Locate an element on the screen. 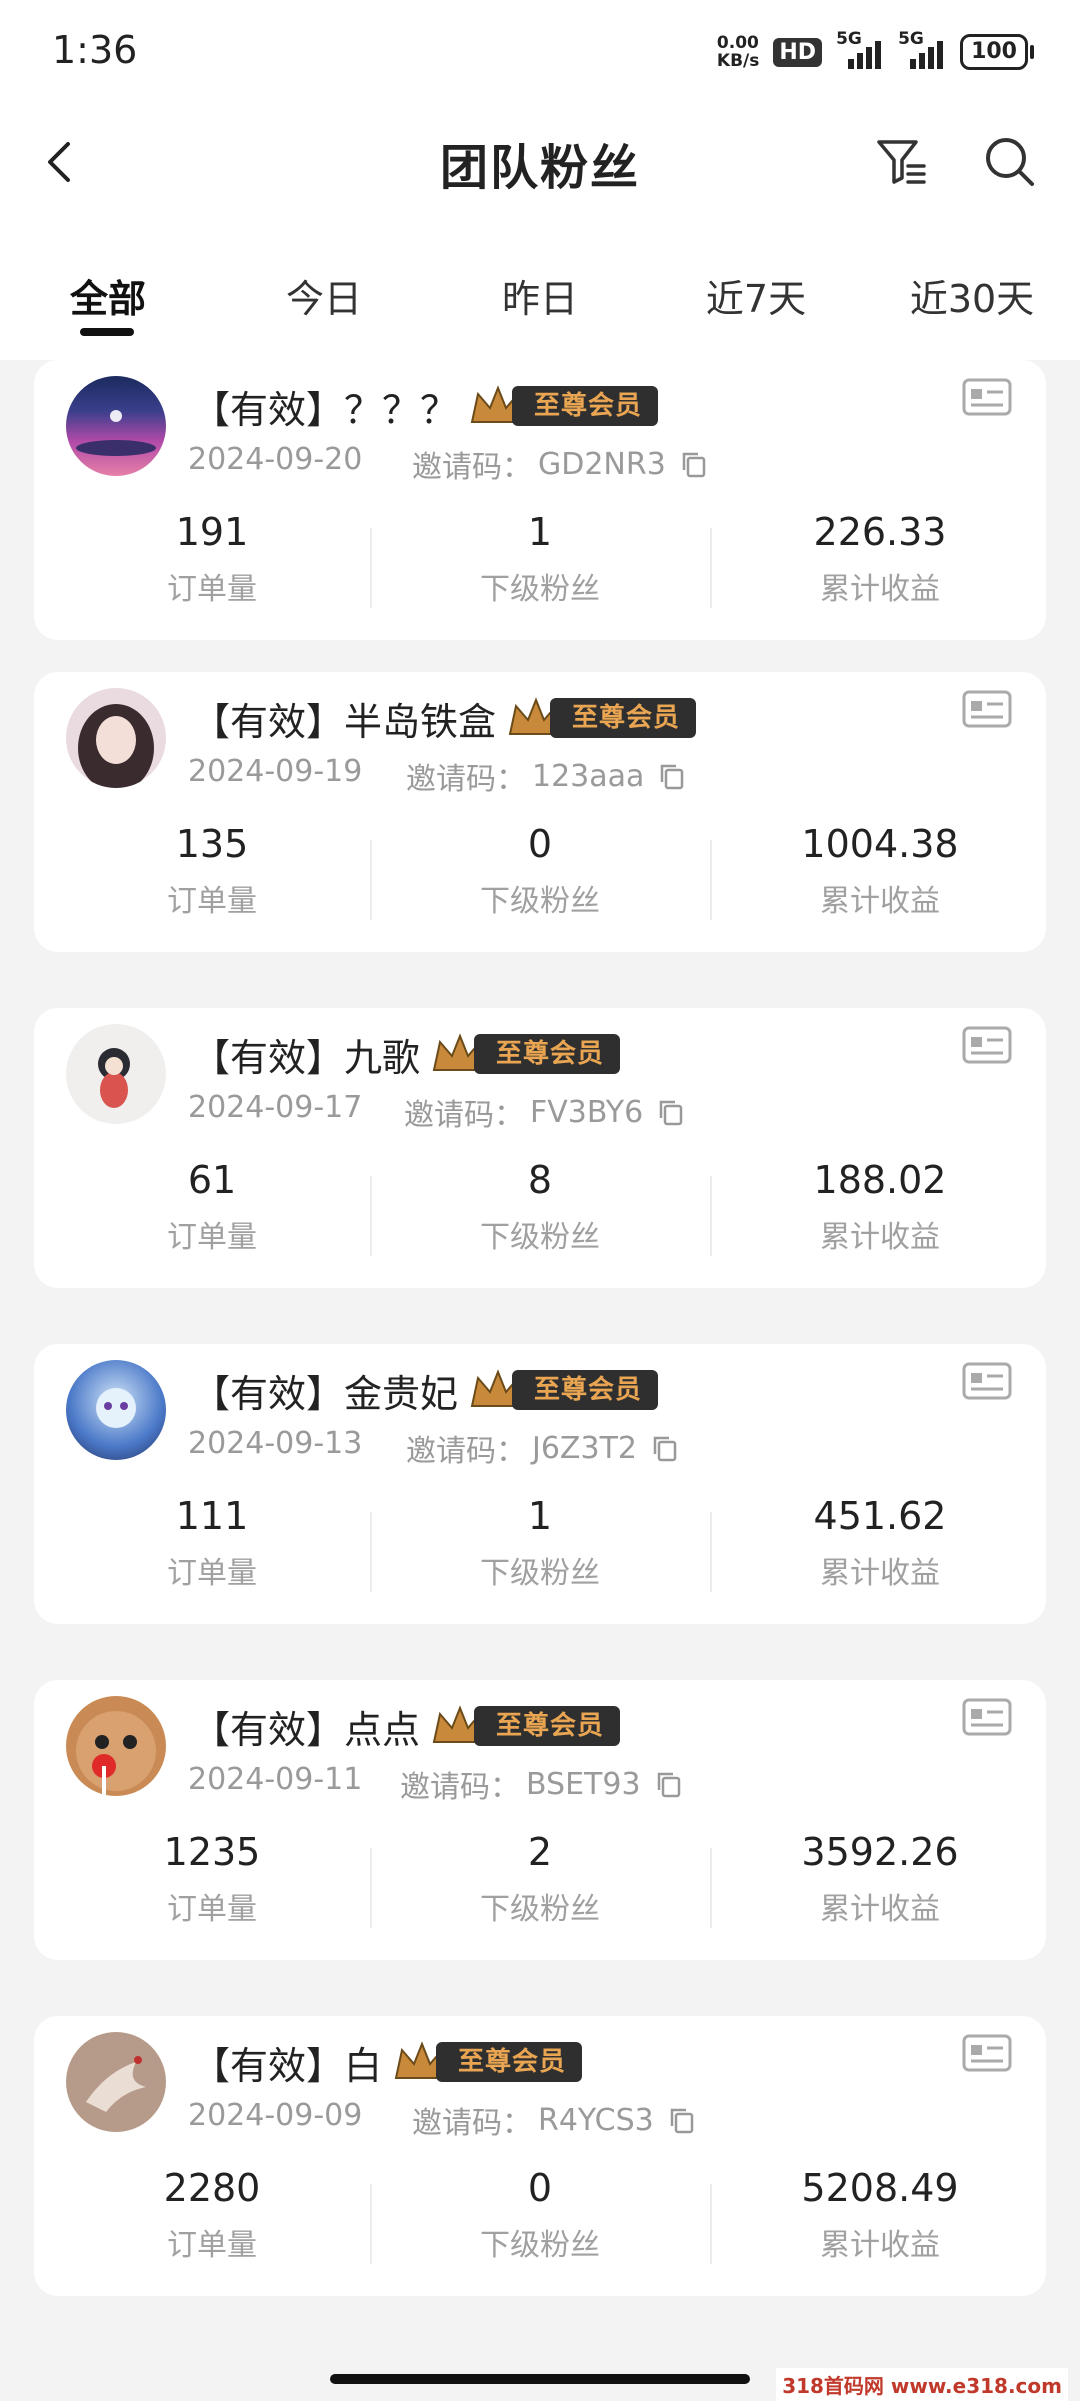 Image resolution: width=1080 pixels, height=2401 pixels. fan-name-row: 【有效】点点 至尊会员 is located at coordinates (406, 1726).